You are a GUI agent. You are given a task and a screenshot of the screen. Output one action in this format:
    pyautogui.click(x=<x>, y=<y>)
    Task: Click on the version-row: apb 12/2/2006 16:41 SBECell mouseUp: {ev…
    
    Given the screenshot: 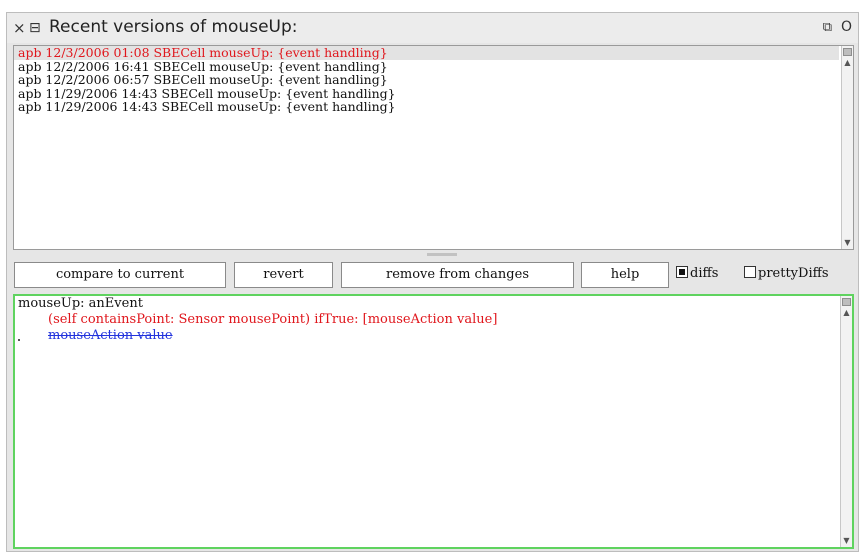 What is the action you would take?
    pyautogui.click(x=426, y=66)
    